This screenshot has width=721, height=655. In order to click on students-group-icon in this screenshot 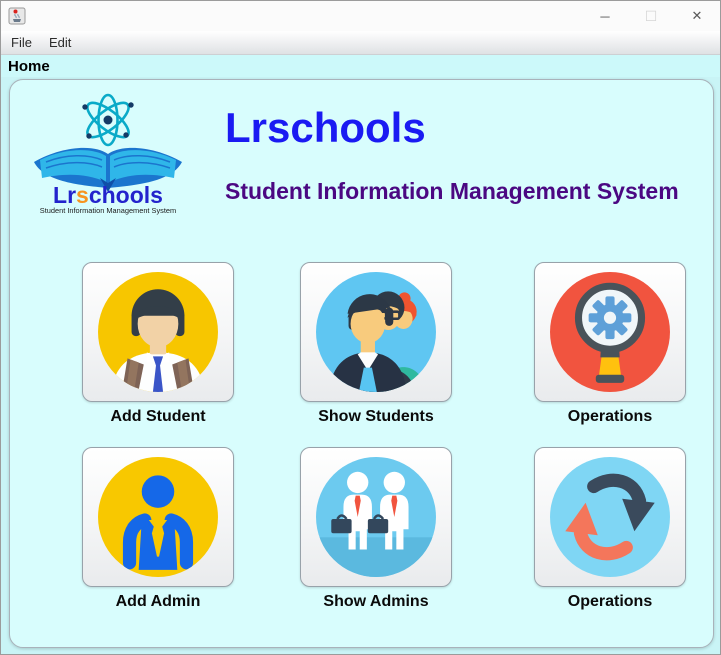, I will do `click(376, 332)`.